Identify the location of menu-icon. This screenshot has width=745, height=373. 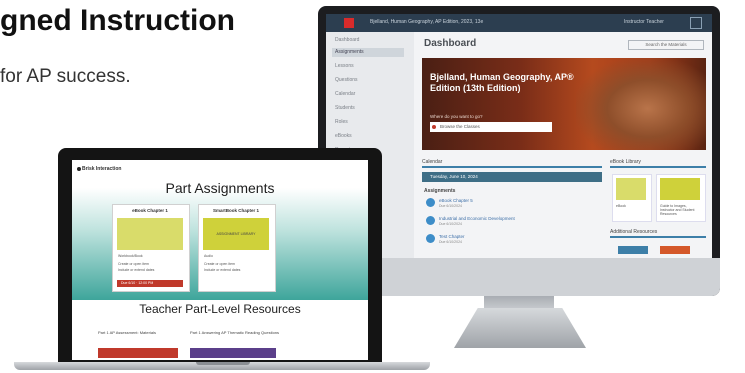
(696, 23).